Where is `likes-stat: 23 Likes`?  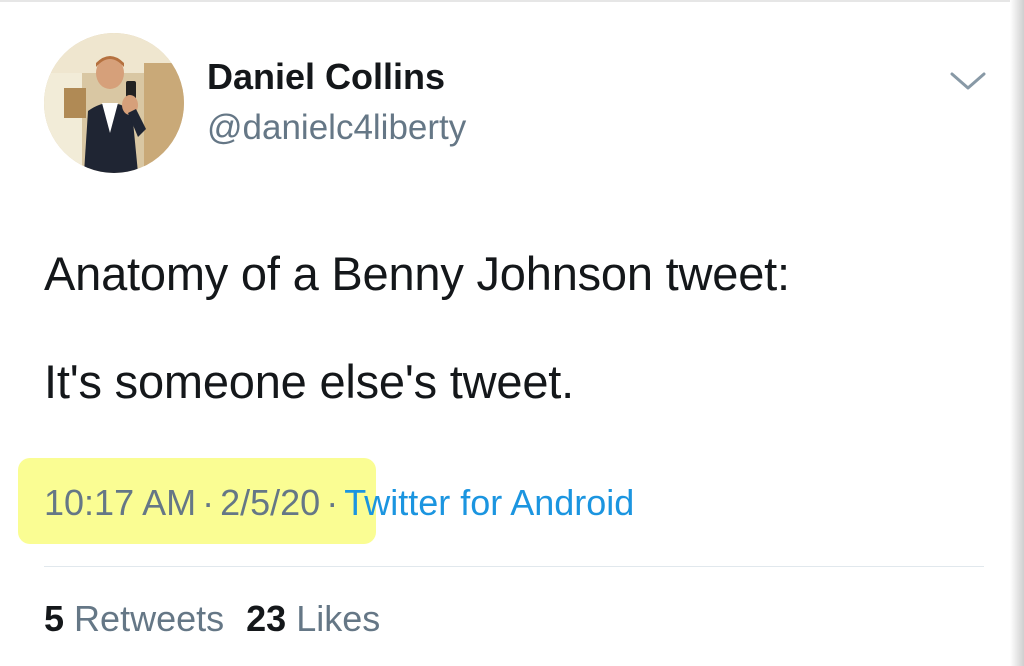
likes-stat: 23 Likes is located at coordinates (313, 618).